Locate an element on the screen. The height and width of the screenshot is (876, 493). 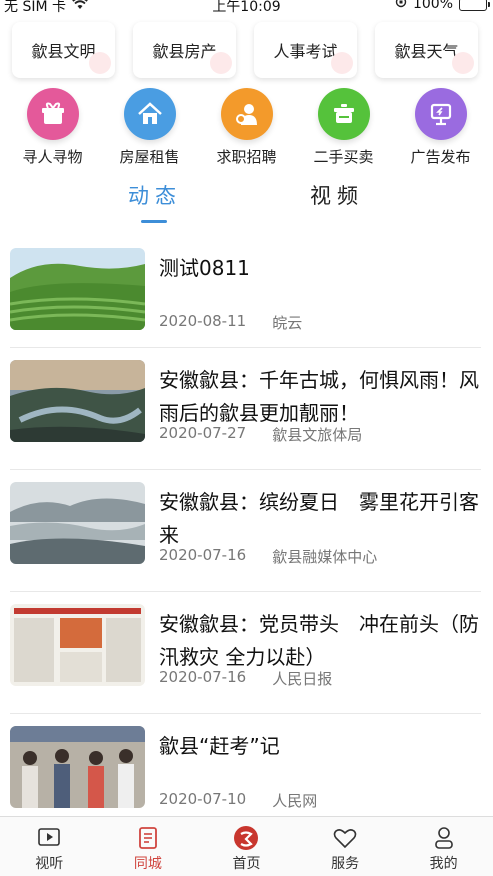
news-source: 人民日报 is located at coordinates (302, 679).